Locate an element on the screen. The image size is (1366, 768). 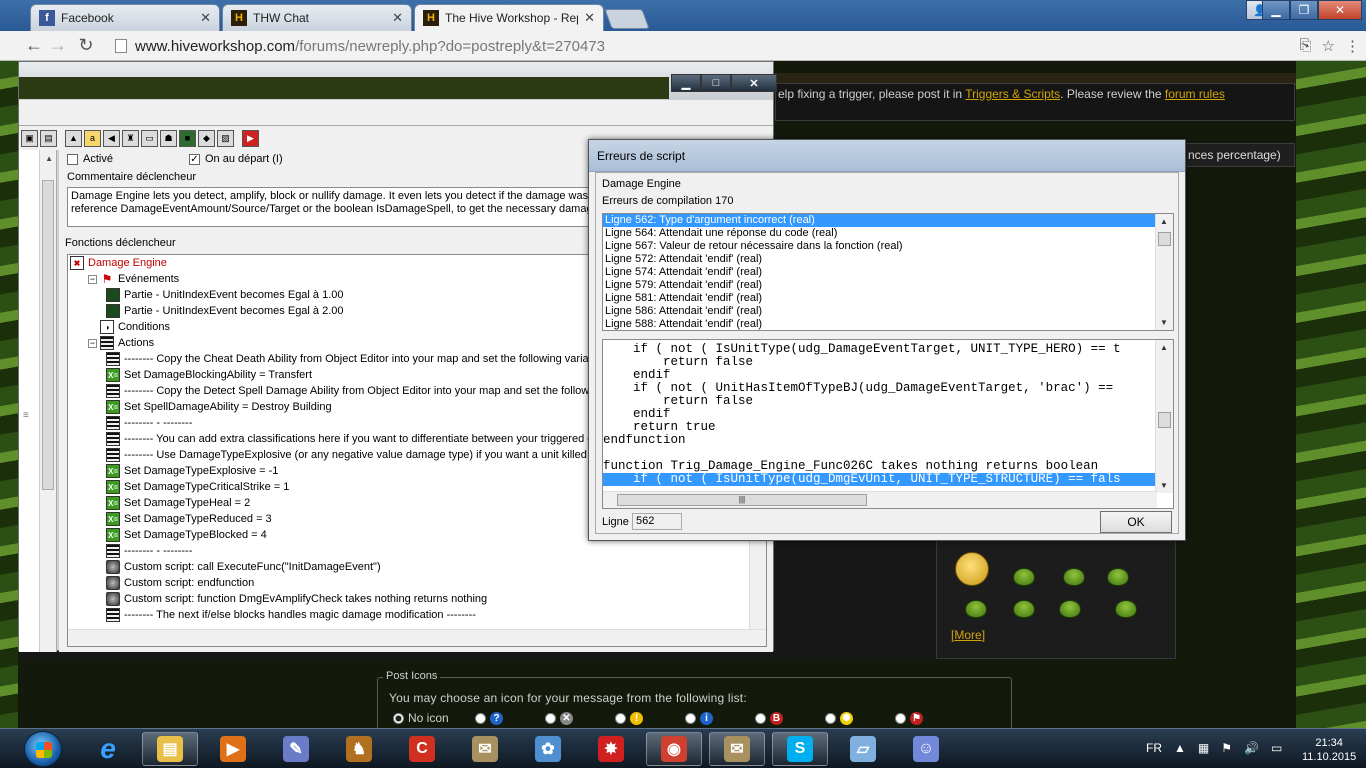
new-tab-button is located at coordinates (627, 19).